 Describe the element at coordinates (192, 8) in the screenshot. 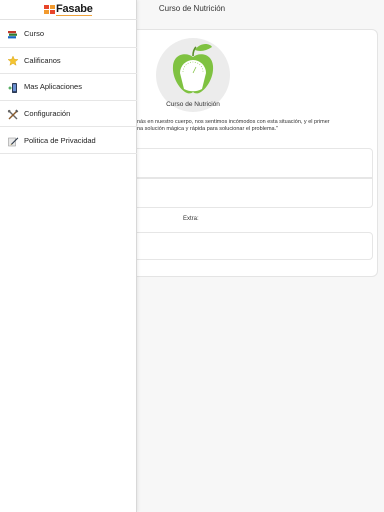

I see `page-title: Curso de Nutrición` at that location.